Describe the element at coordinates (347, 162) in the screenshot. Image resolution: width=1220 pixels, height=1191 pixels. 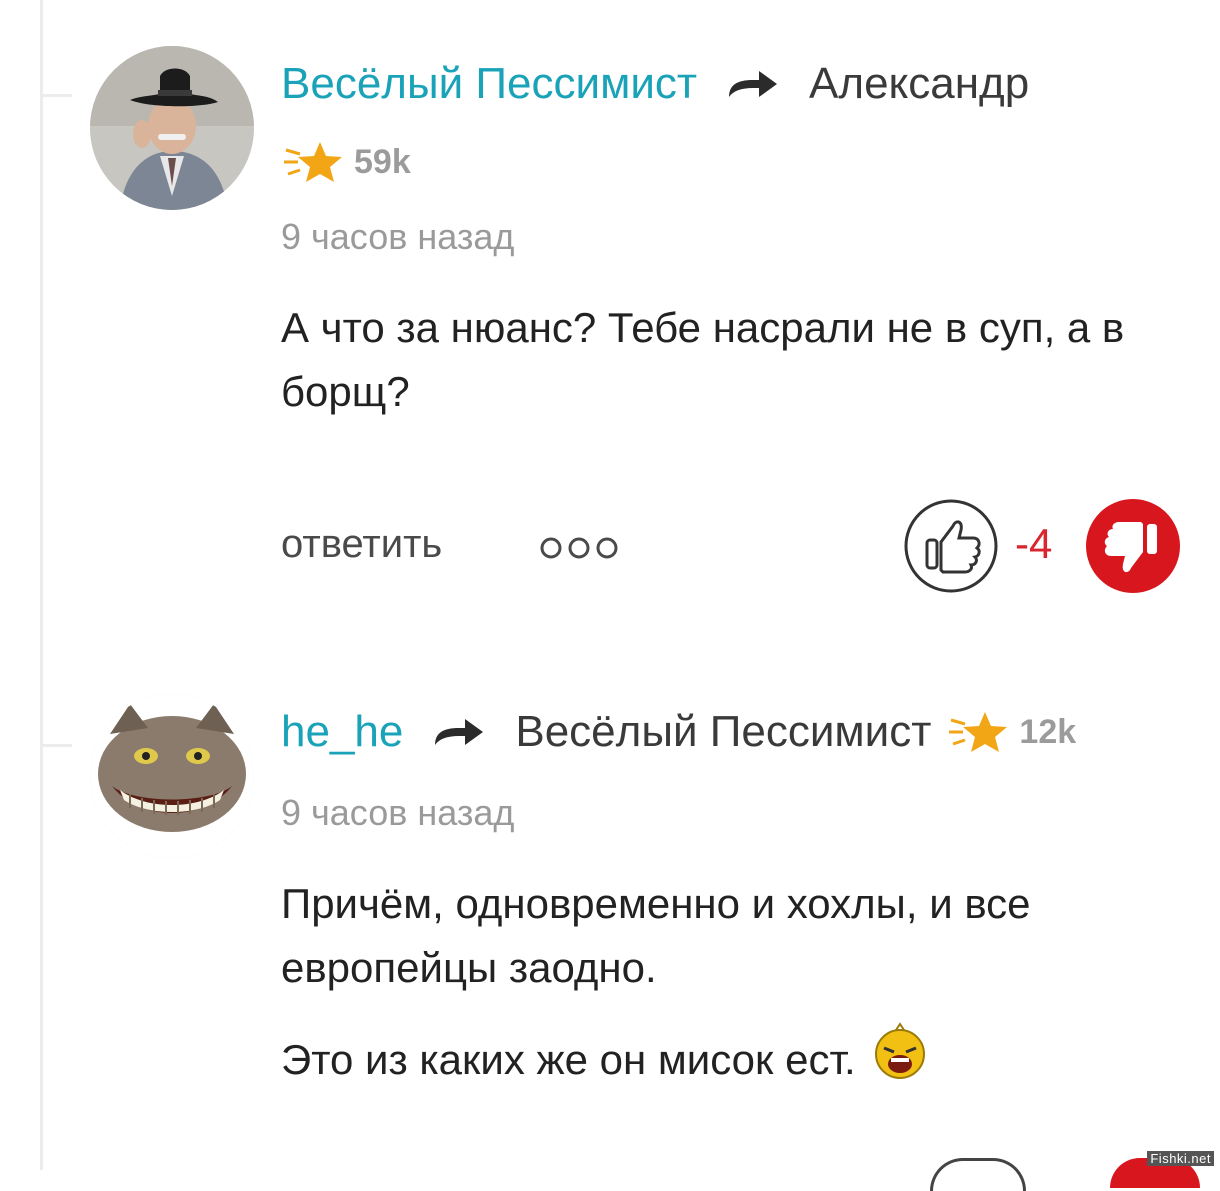
I see `user-rating: 59k` at that location.